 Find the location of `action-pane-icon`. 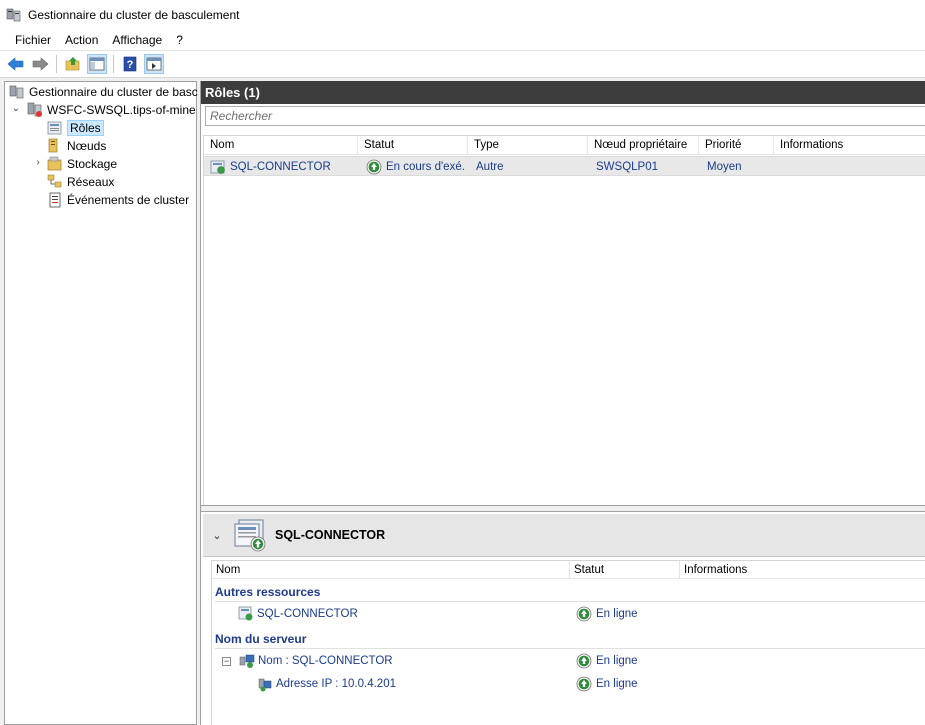

action-pane-icon is located at coordinates (154, 64).